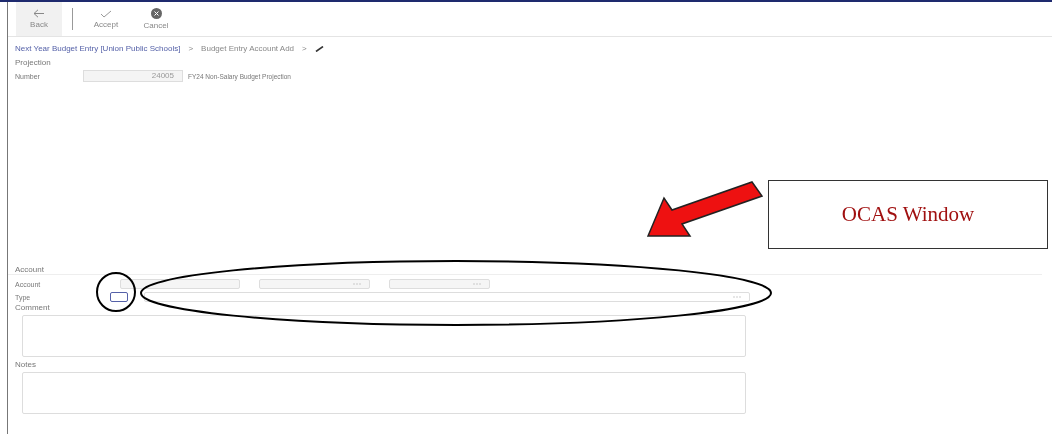 Image resolution: width=1052 pixels, height=434 pixels. What do you see at coordinates (25, 364) in the screenshot?
I see `field-label: Notes` at bounding box center [25, 364].